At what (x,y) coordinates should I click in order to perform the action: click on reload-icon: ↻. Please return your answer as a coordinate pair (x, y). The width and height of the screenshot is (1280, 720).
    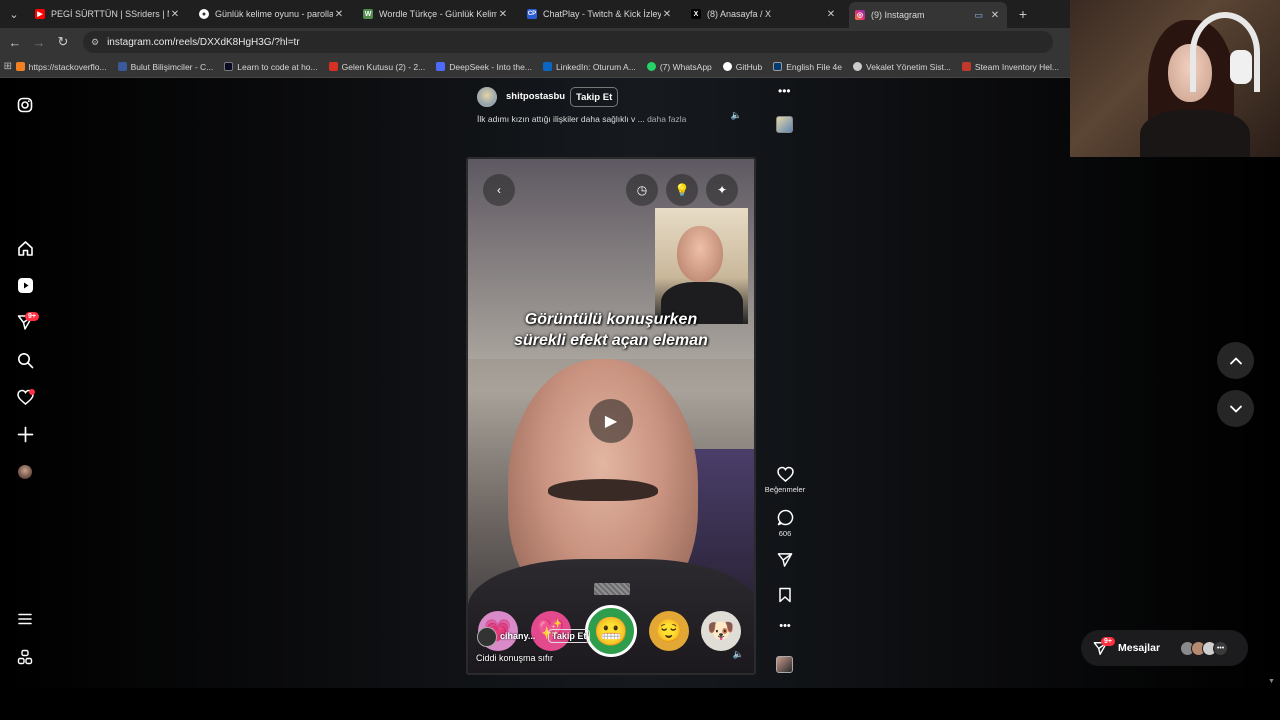
    Looking at the image, I should click on (63, 42).